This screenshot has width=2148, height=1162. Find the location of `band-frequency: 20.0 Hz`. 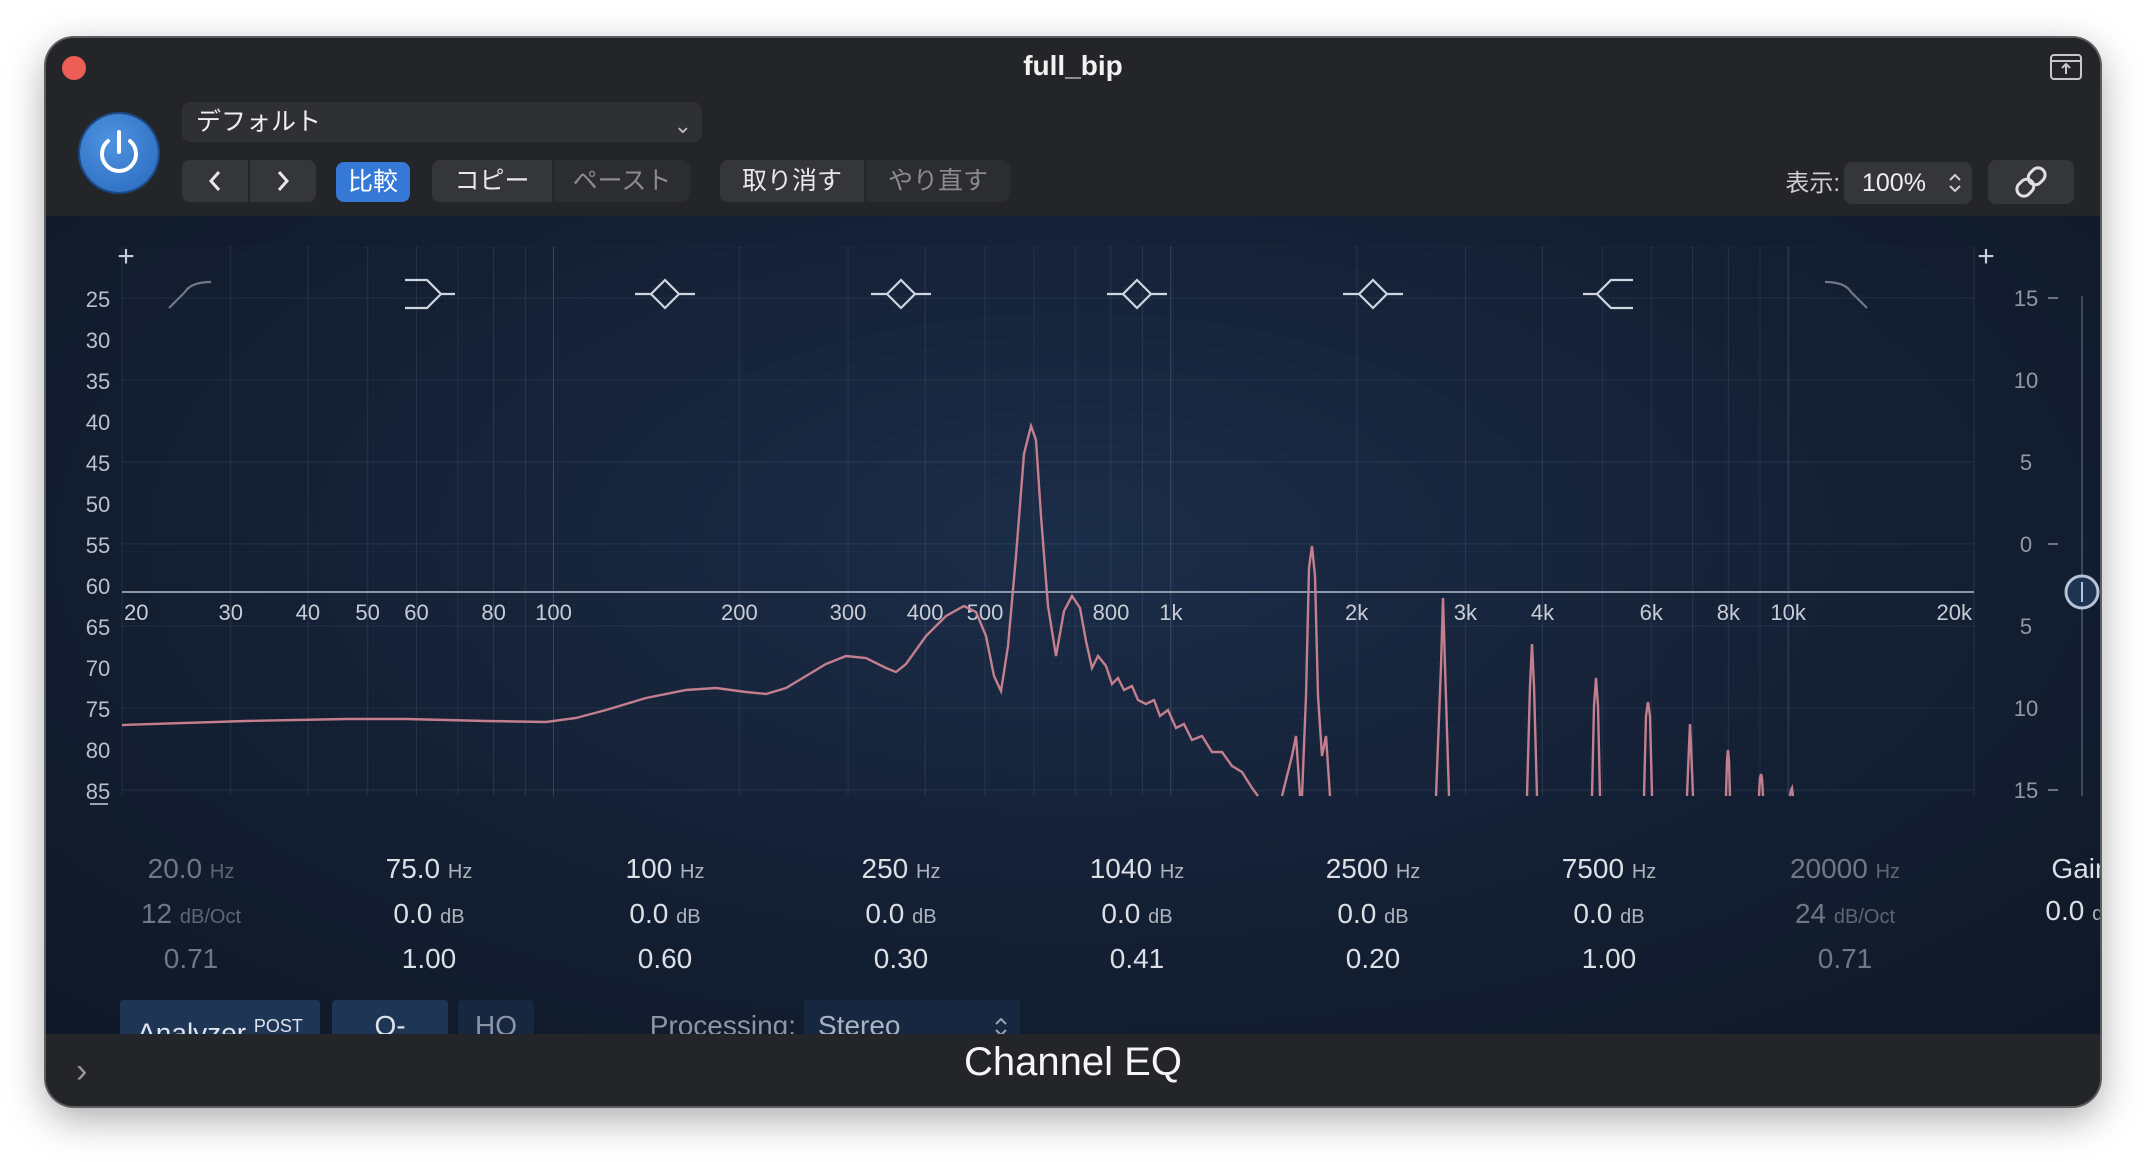

band-frequency: 20.0 Hz is located at coordinates (191, 870).